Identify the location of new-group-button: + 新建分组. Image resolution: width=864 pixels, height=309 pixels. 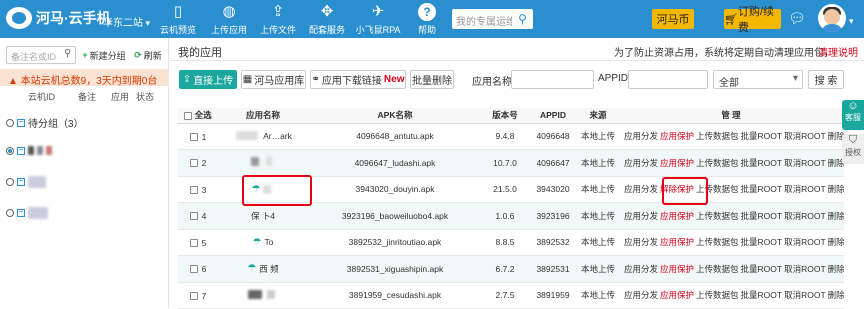
(104, 55).